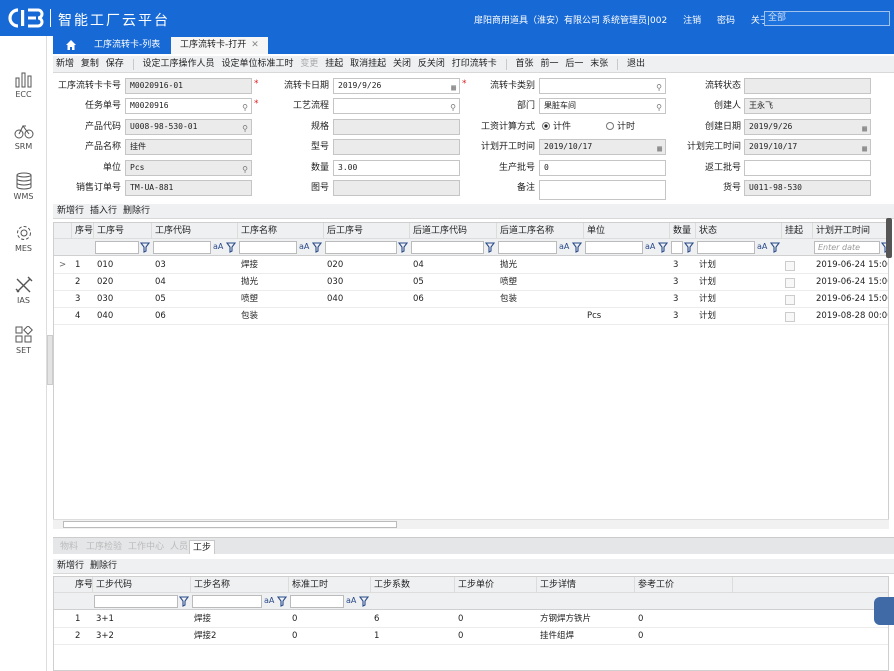  Describe the element at coordinates (330, 585) in the screenshot. I see `column-header: 标准工时` at that location.